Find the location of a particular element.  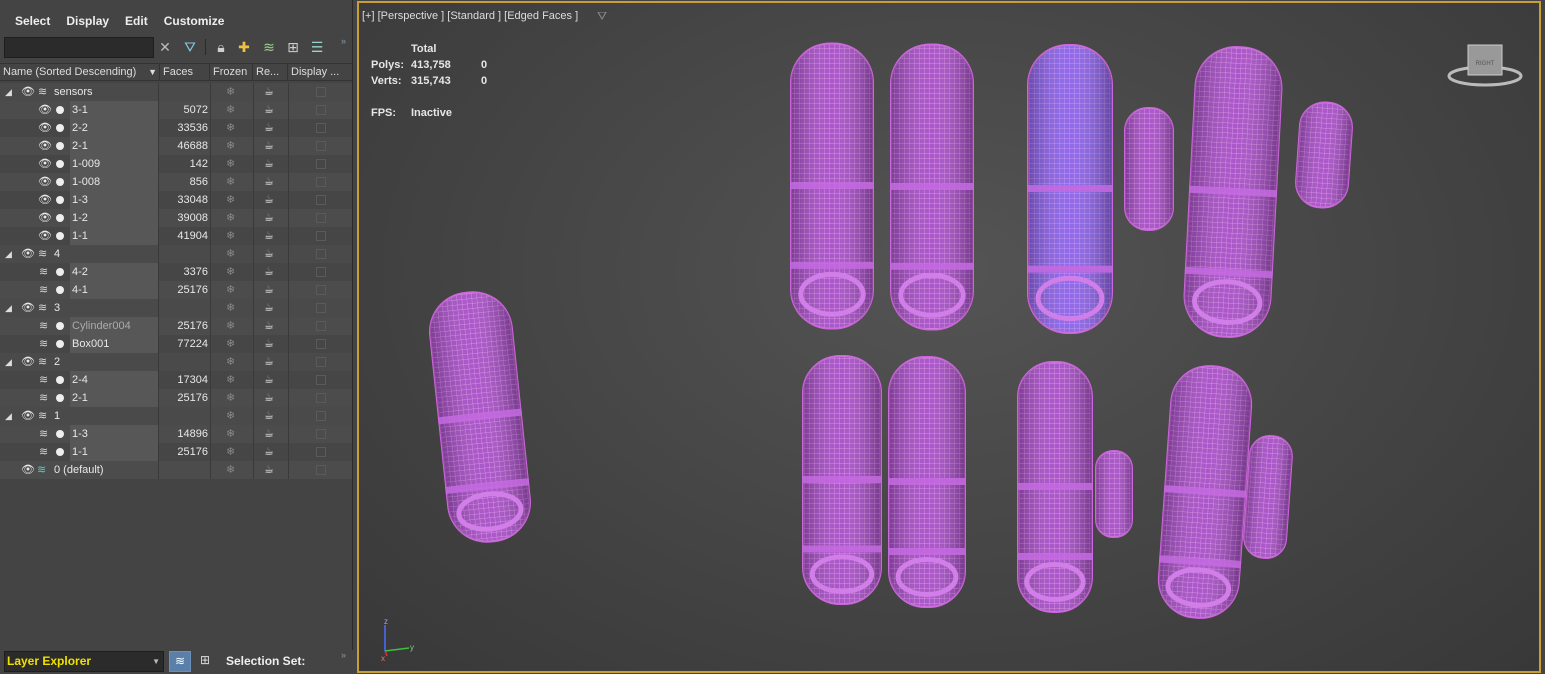

object-row: 👁︎ 1-1 41904 ❄ ☕︎ is located at coordinates (176, 236).